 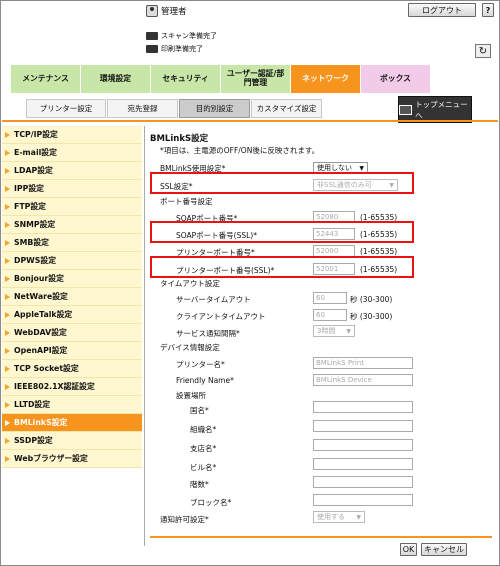 I want to click on printer-name-label: プリンター名*, so click(x=200, y=364).